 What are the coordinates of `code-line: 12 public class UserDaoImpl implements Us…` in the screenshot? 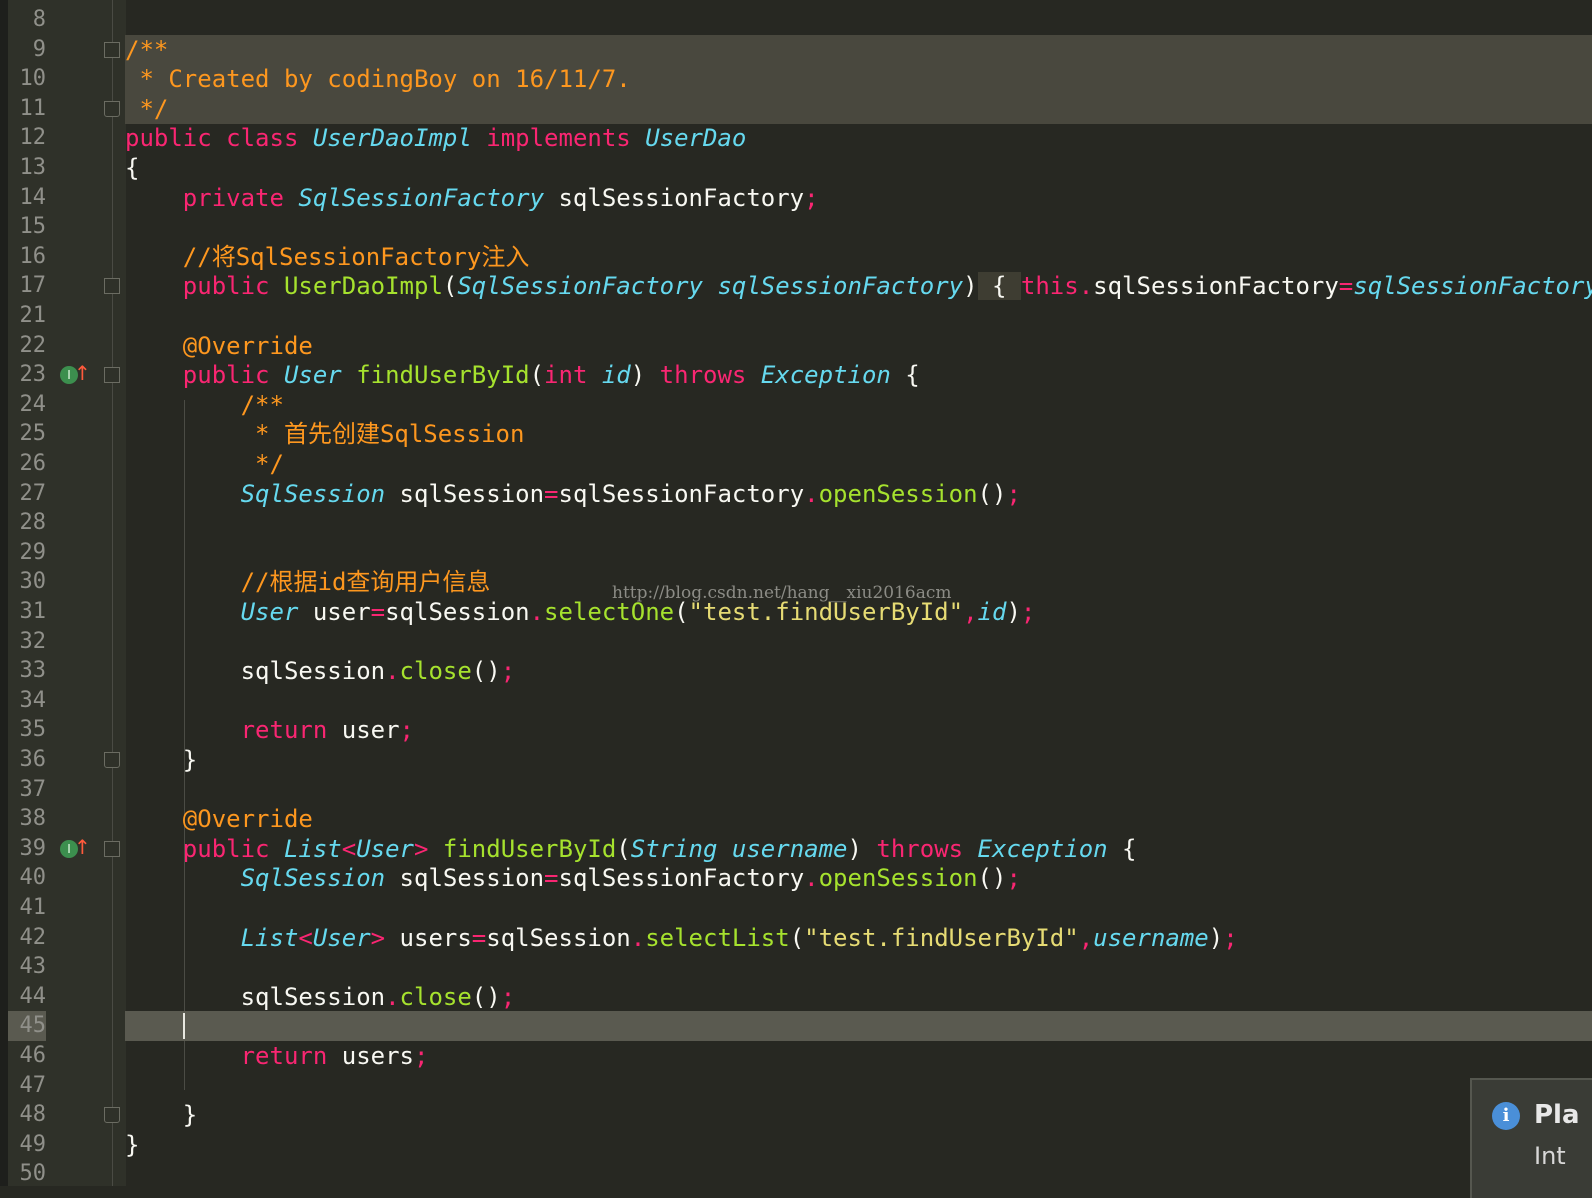 It's located at (796, 138).